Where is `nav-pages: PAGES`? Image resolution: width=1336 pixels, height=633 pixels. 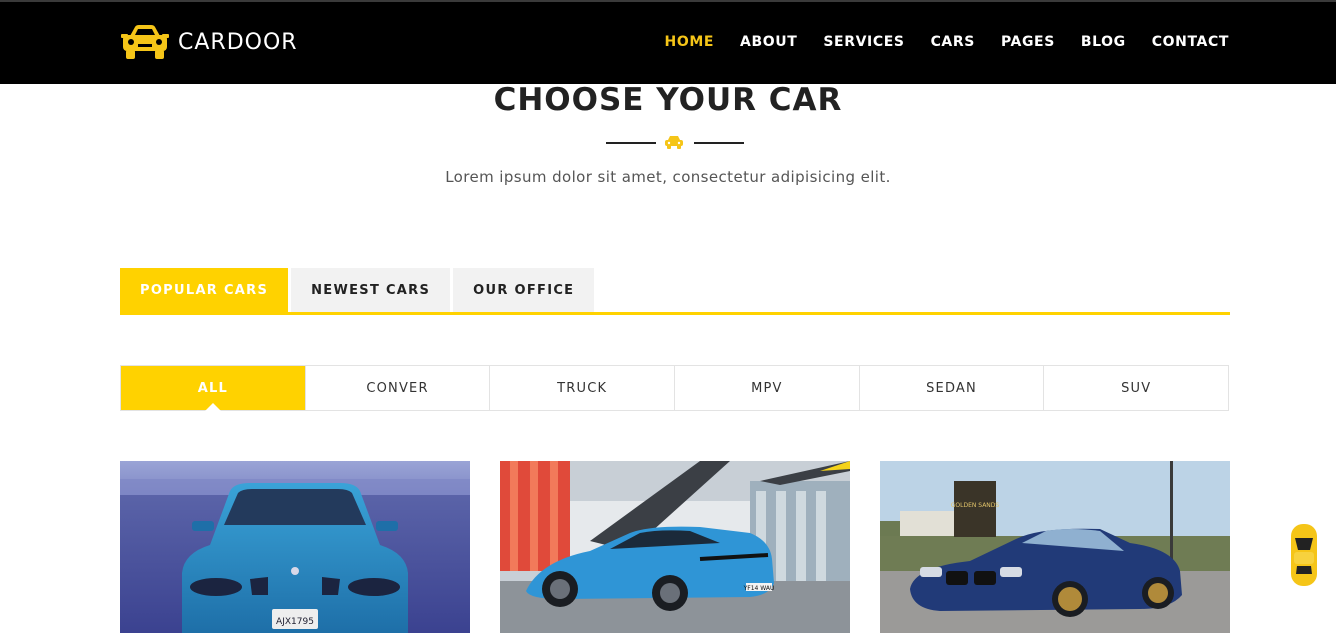 nav-pages: PAGES is located at coordinates (1028, 42).